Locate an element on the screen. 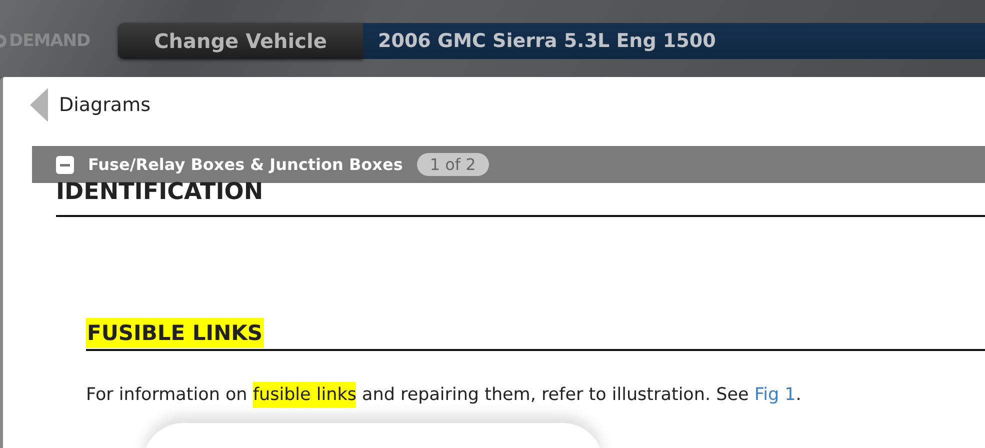 This screenshot has width=985, height=448. change-vehicle-button: Change Vehicle is located at coordinates (240, 40).